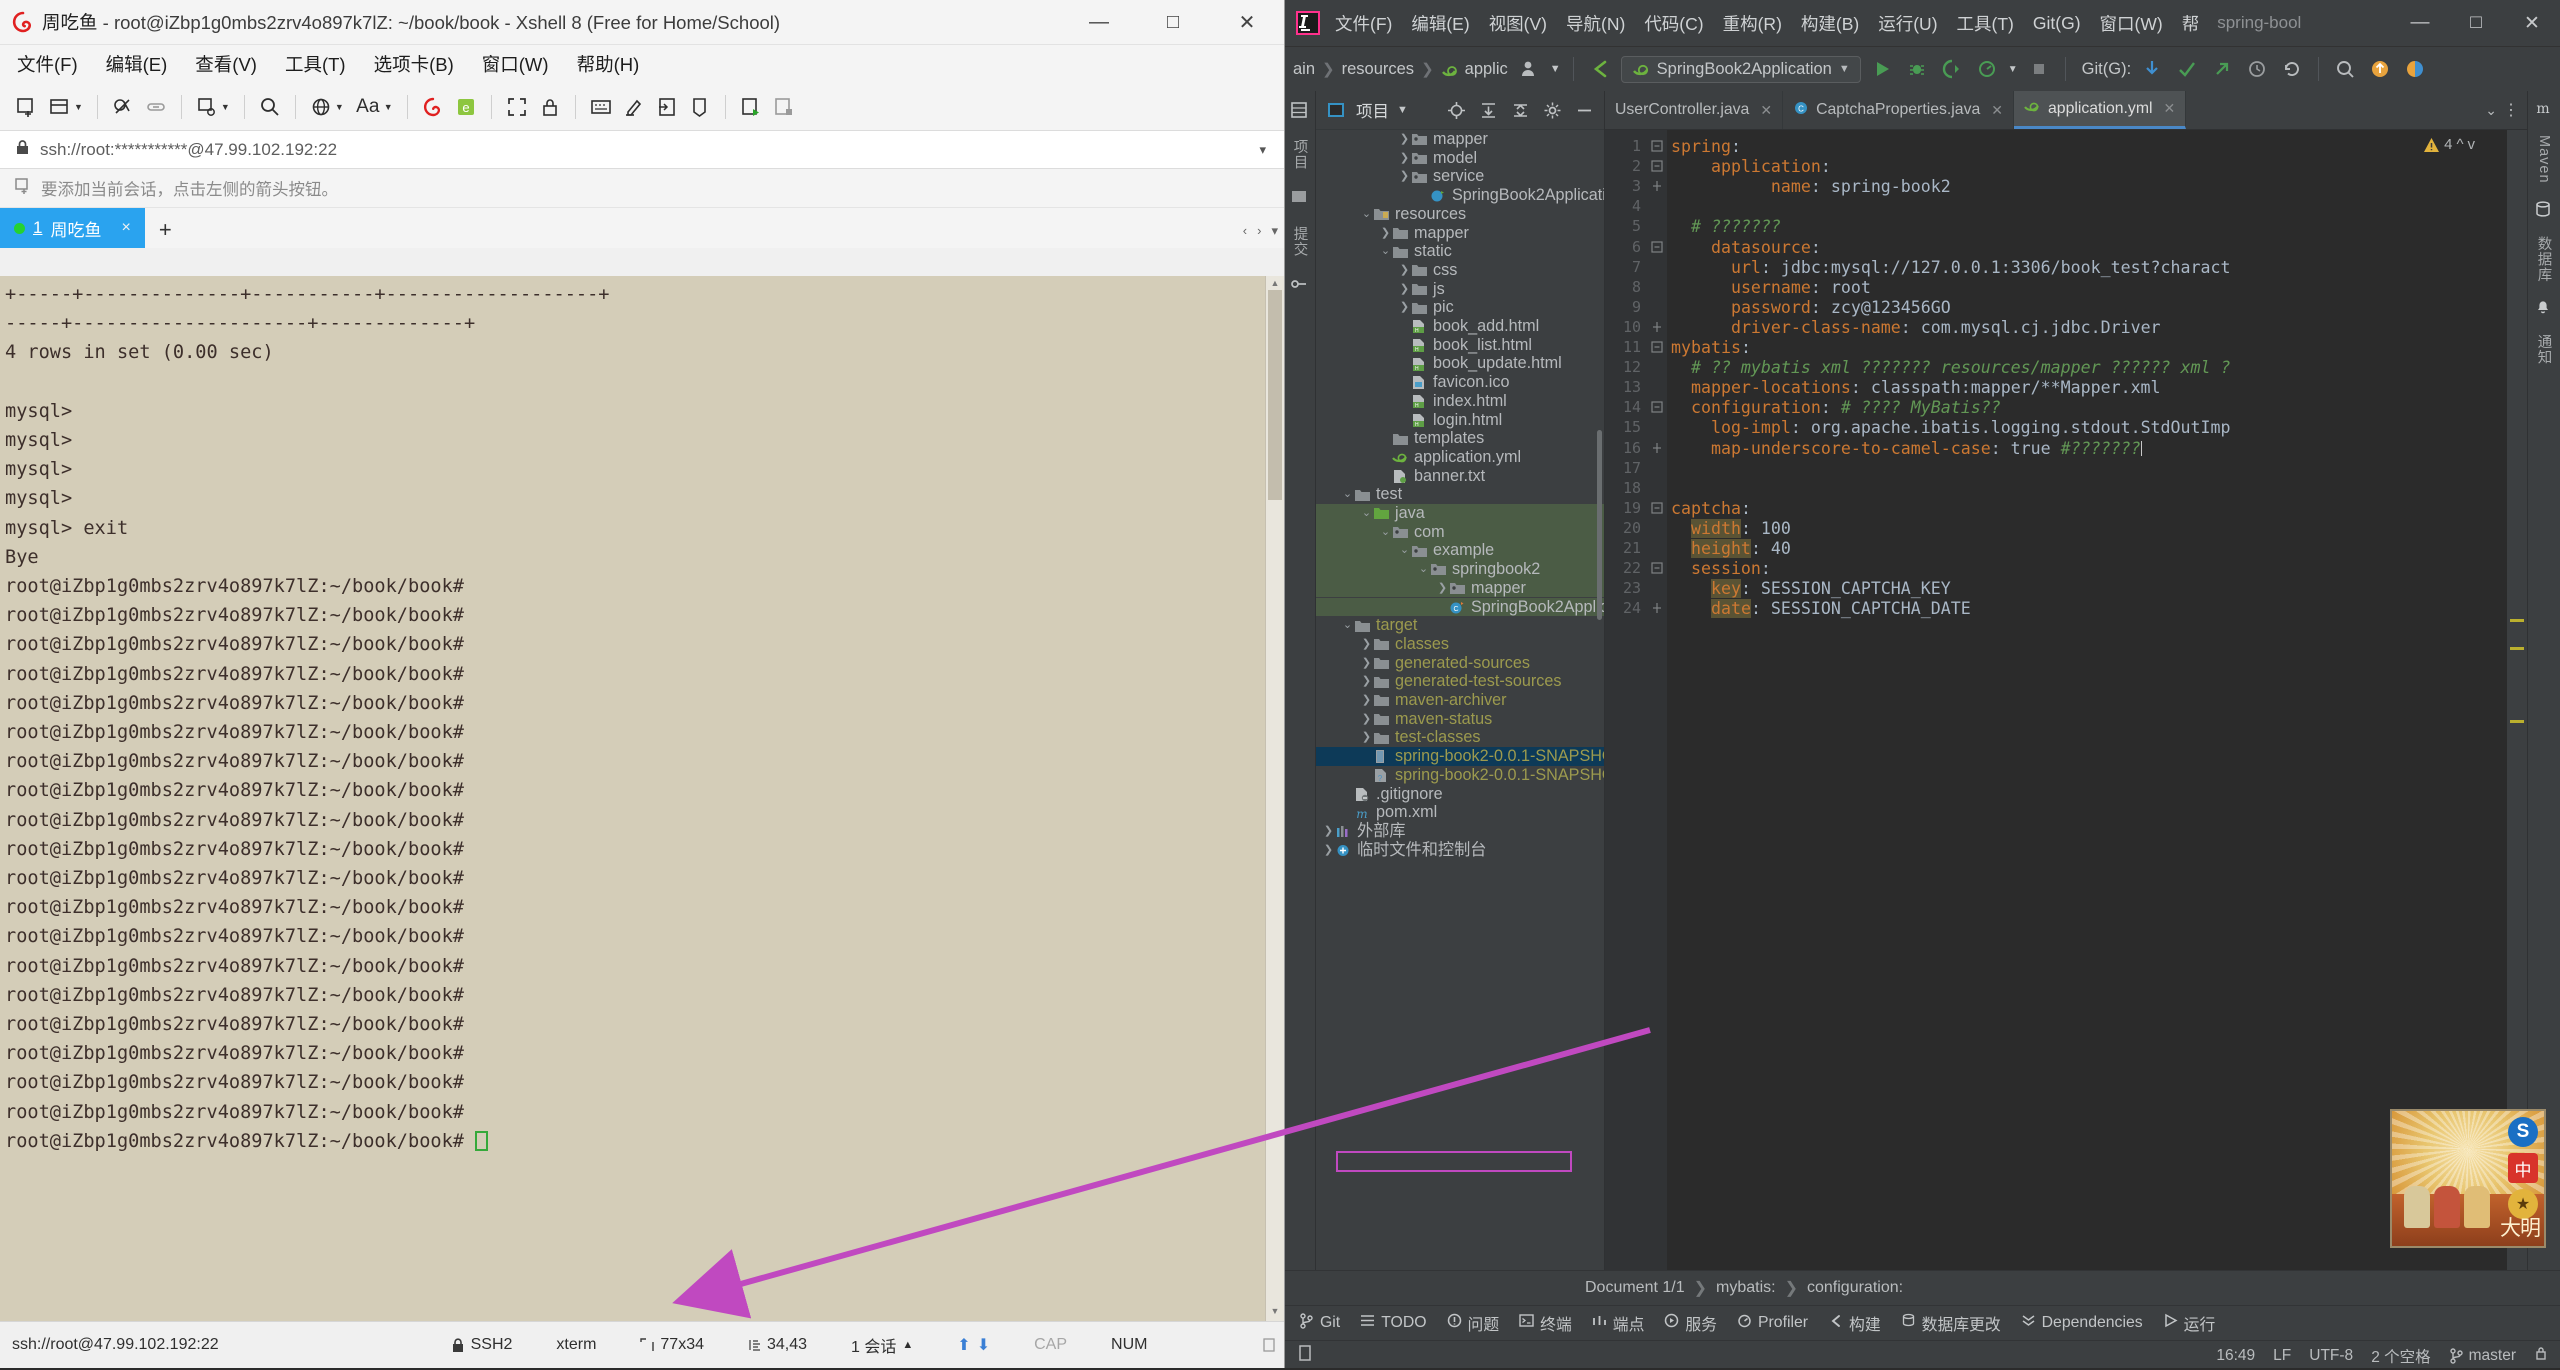  Describe the element at coordinates (1259, 231) in the screenshot. I see `tab-next-icon: ›` at that location.